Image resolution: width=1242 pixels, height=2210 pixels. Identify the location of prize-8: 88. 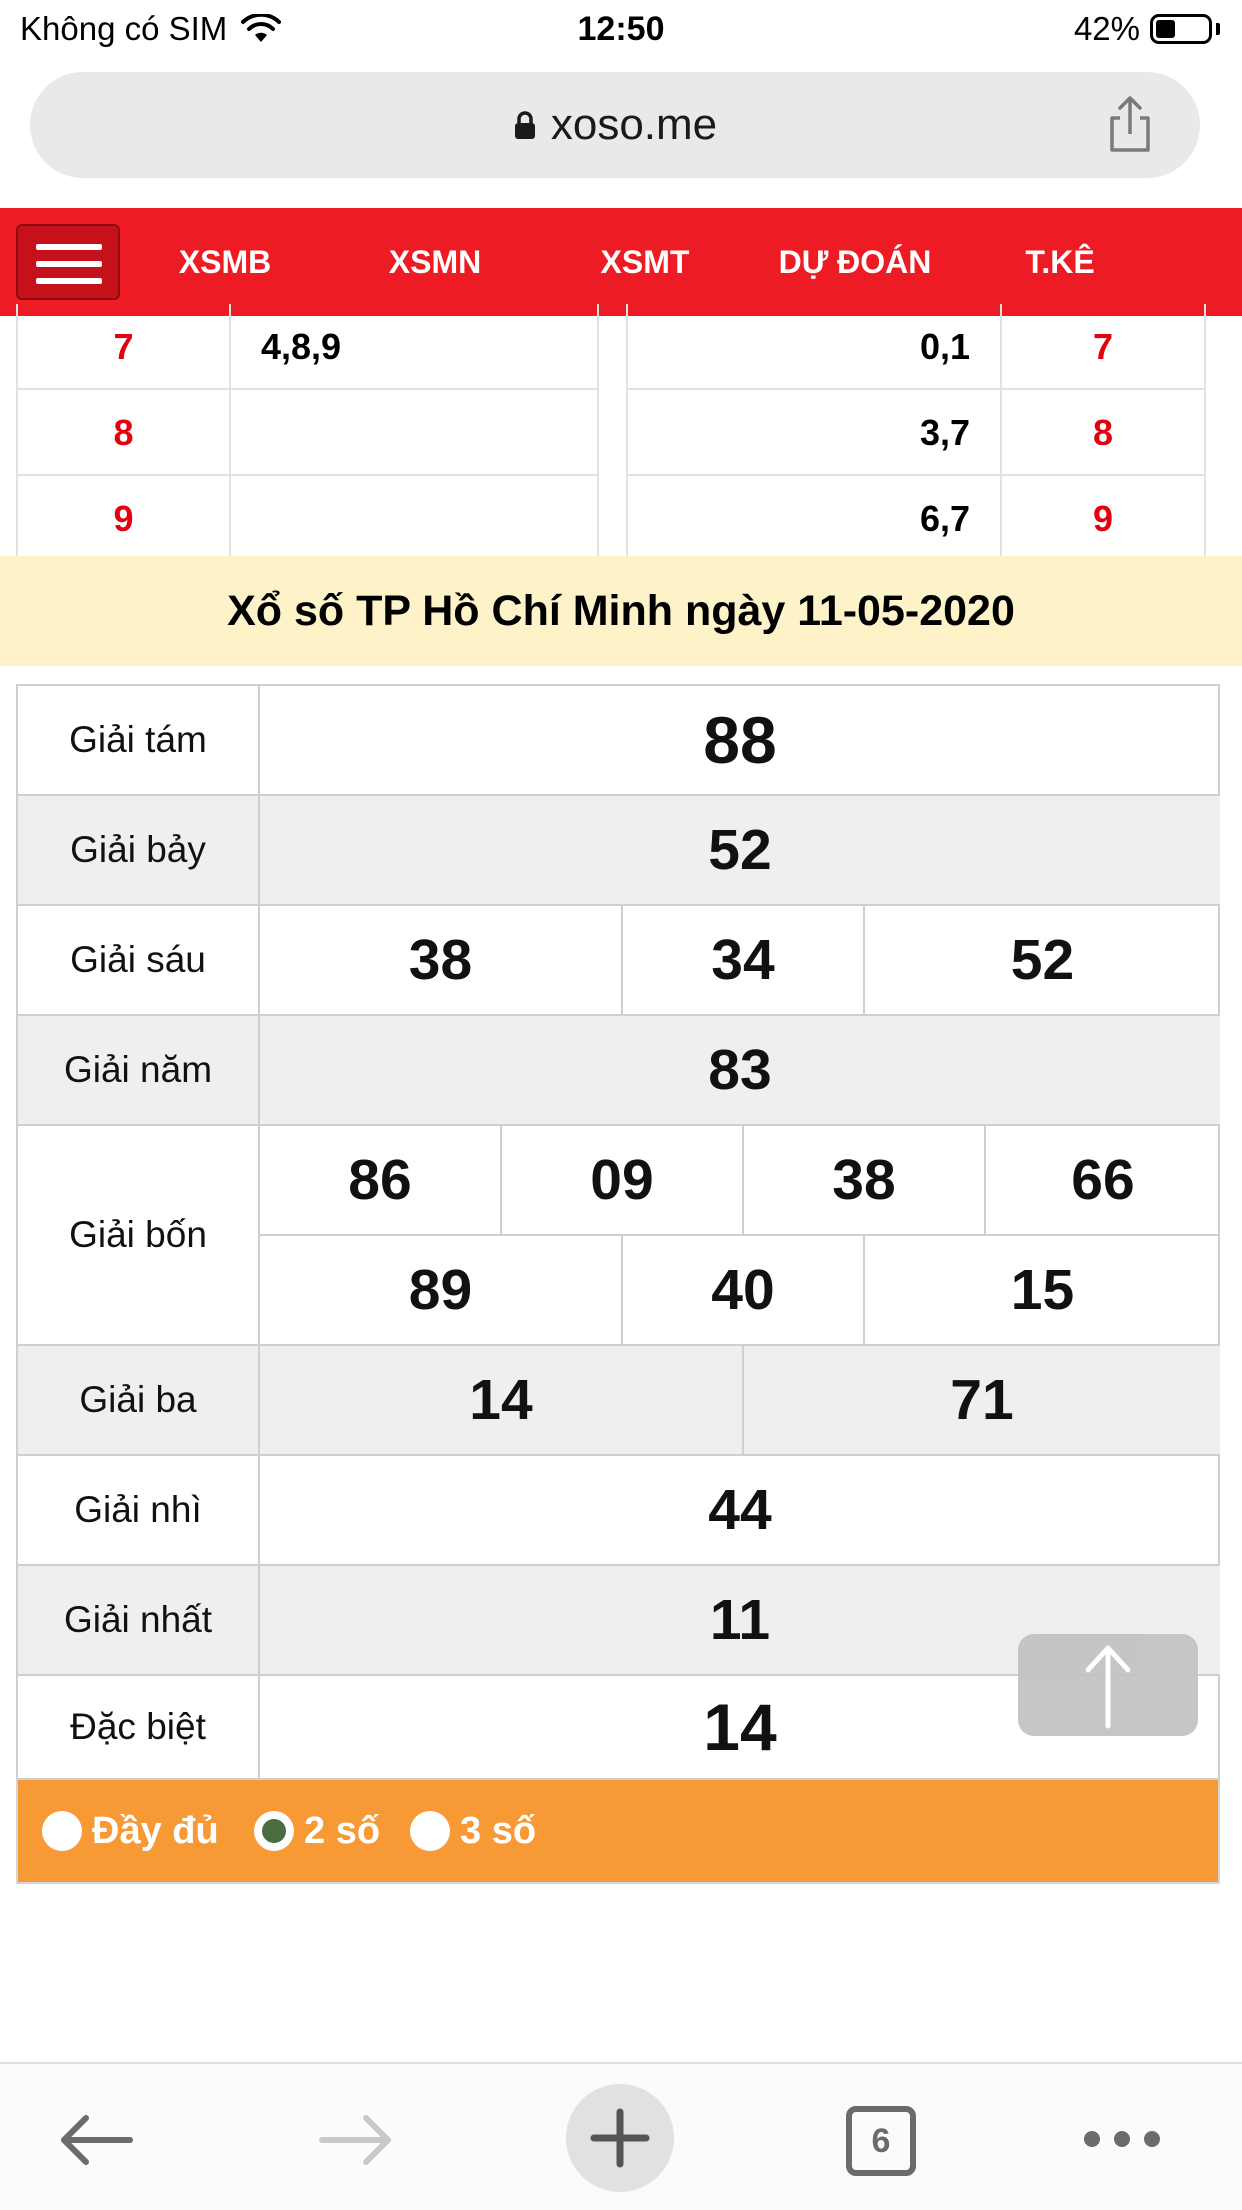
(740, 741).